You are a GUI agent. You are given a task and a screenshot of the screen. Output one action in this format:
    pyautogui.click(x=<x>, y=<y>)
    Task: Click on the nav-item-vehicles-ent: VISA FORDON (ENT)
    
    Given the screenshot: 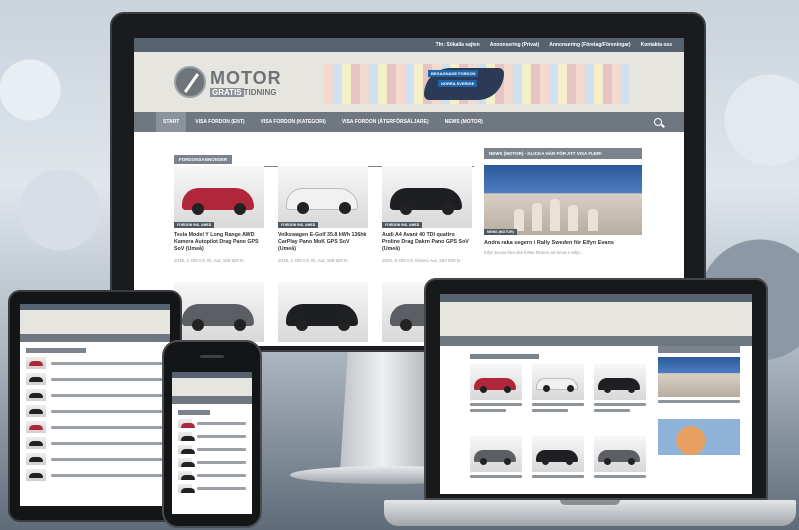 What is the action you would take?
    pyautogui.click(x=219, y=122)
    